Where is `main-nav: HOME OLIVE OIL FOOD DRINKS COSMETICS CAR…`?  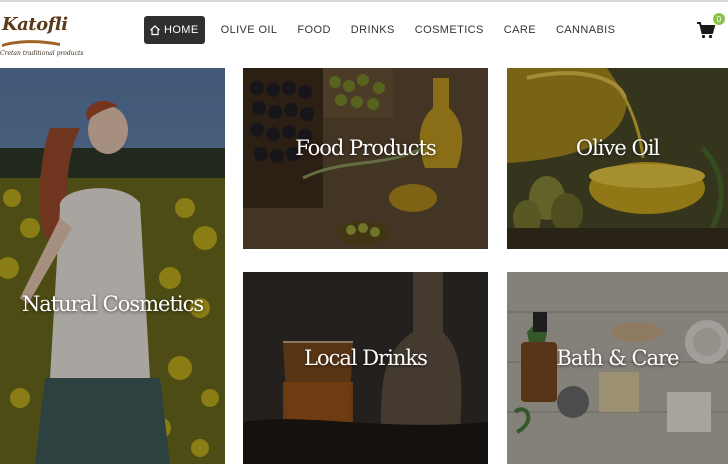
main-nav: HOME OLIVE OIL FOOD DRINKS COSMETICS CAR… is located at coordinates (384, 30).